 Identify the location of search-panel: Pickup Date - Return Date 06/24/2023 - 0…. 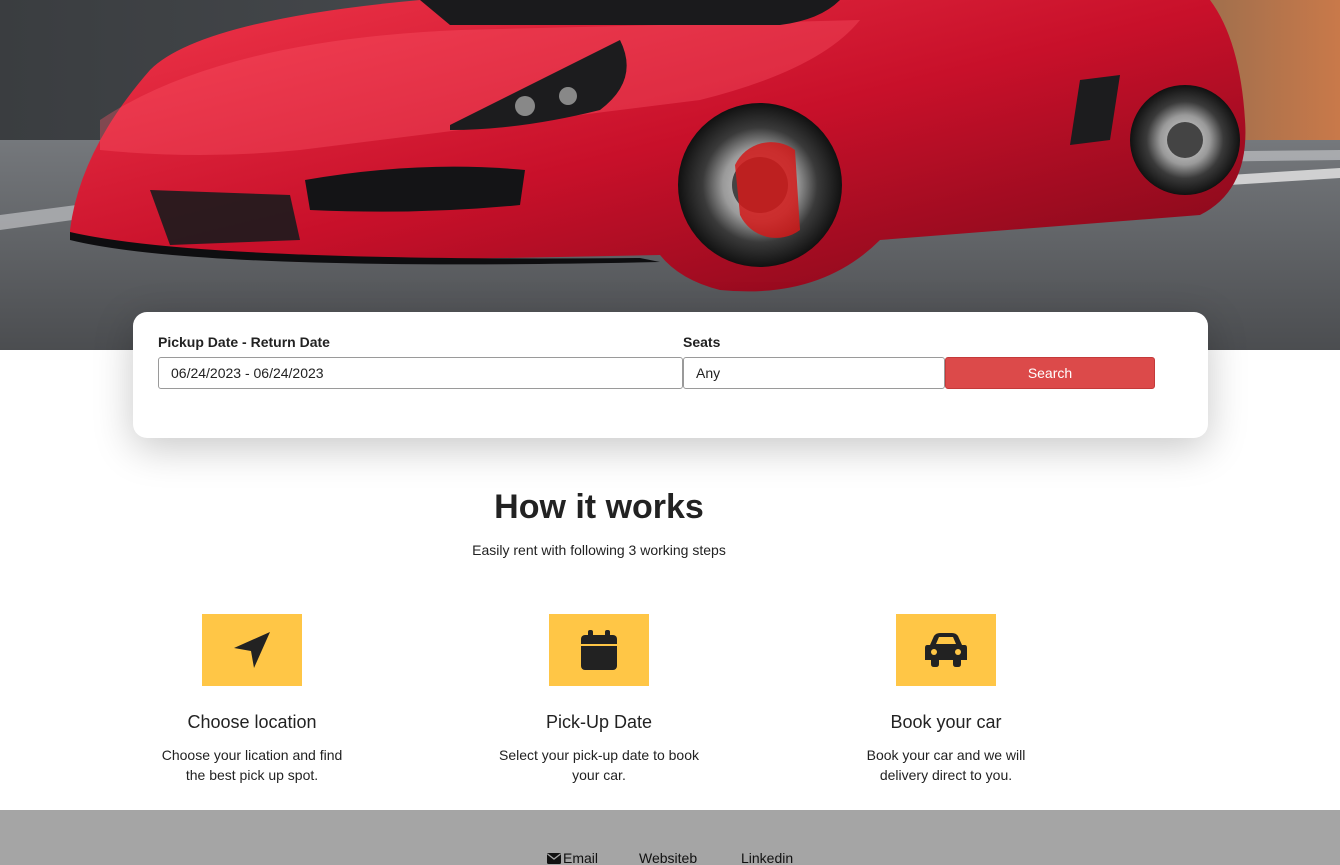
(670, 375).